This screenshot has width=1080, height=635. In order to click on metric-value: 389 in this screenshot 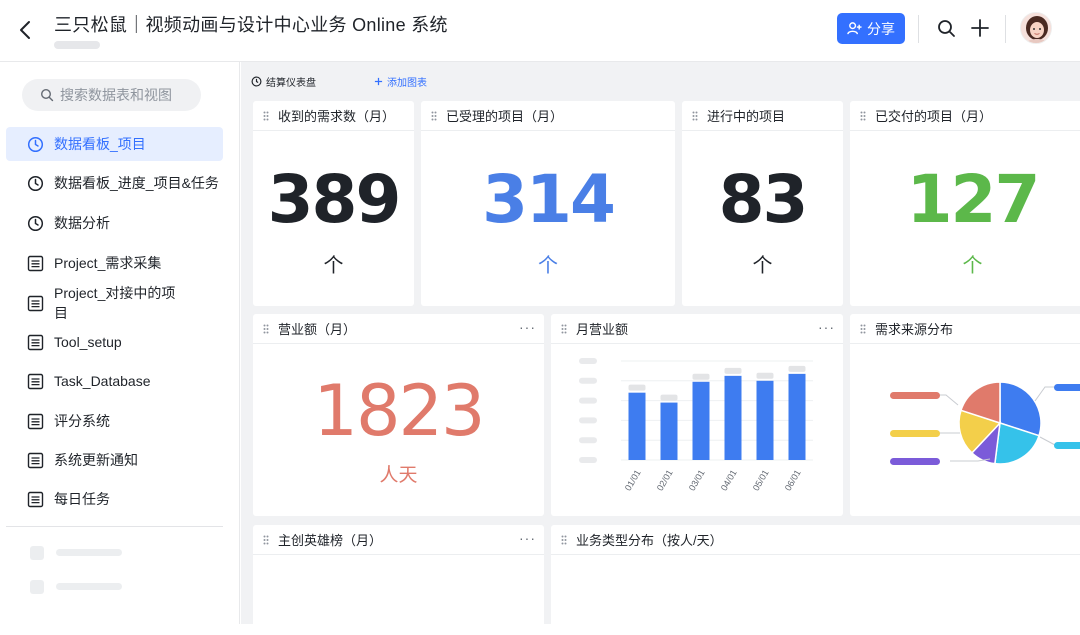, I will do `click(334, 199)`.